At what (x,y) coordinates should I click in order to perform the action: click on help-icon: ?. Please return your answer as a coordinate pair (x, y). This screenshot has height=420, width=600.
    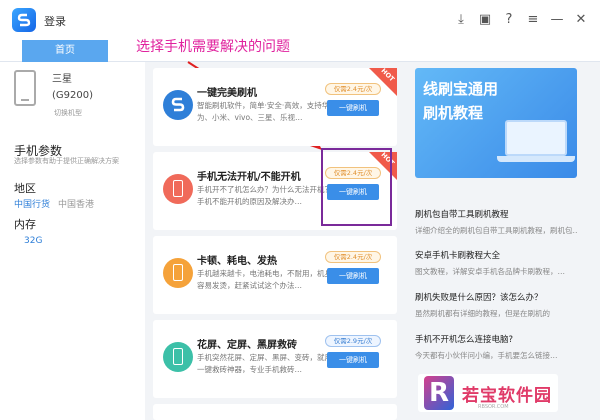
    Looking at the image, I should click on (509, 19).